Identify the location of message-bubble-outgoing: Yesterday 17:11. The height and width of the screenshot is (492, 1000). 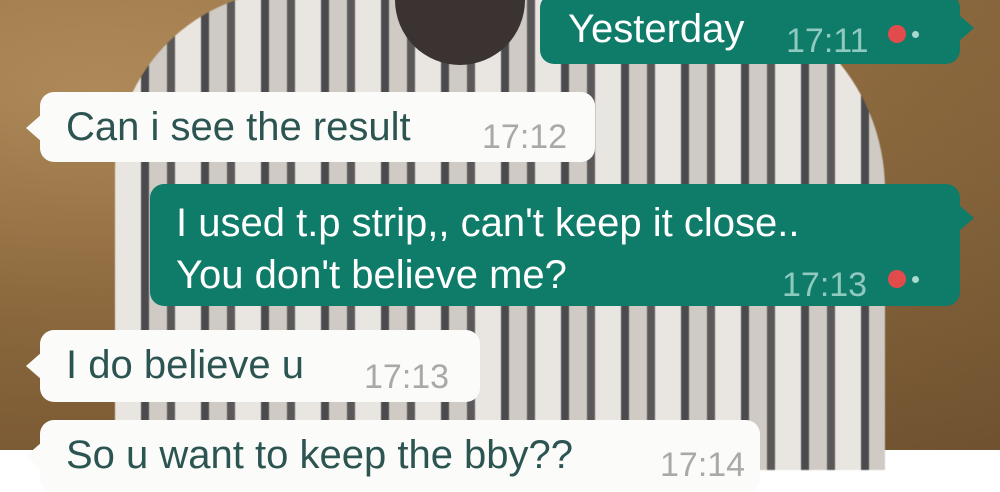
(757, 32).